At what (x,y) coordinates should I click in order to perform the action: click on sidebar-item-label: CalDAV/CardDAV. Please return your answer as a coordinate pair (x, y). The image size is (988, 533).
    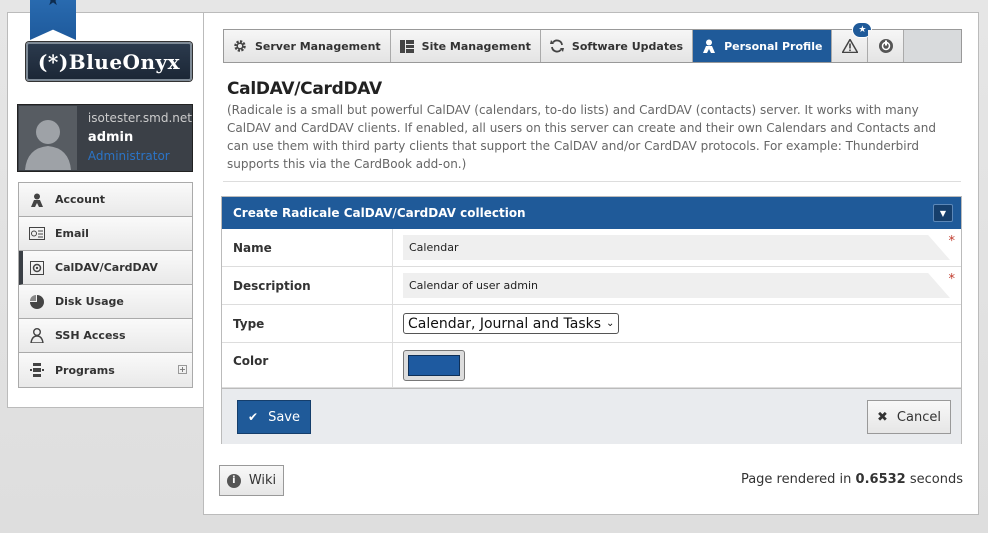
    Looking at the image, I should click on (106, 267).